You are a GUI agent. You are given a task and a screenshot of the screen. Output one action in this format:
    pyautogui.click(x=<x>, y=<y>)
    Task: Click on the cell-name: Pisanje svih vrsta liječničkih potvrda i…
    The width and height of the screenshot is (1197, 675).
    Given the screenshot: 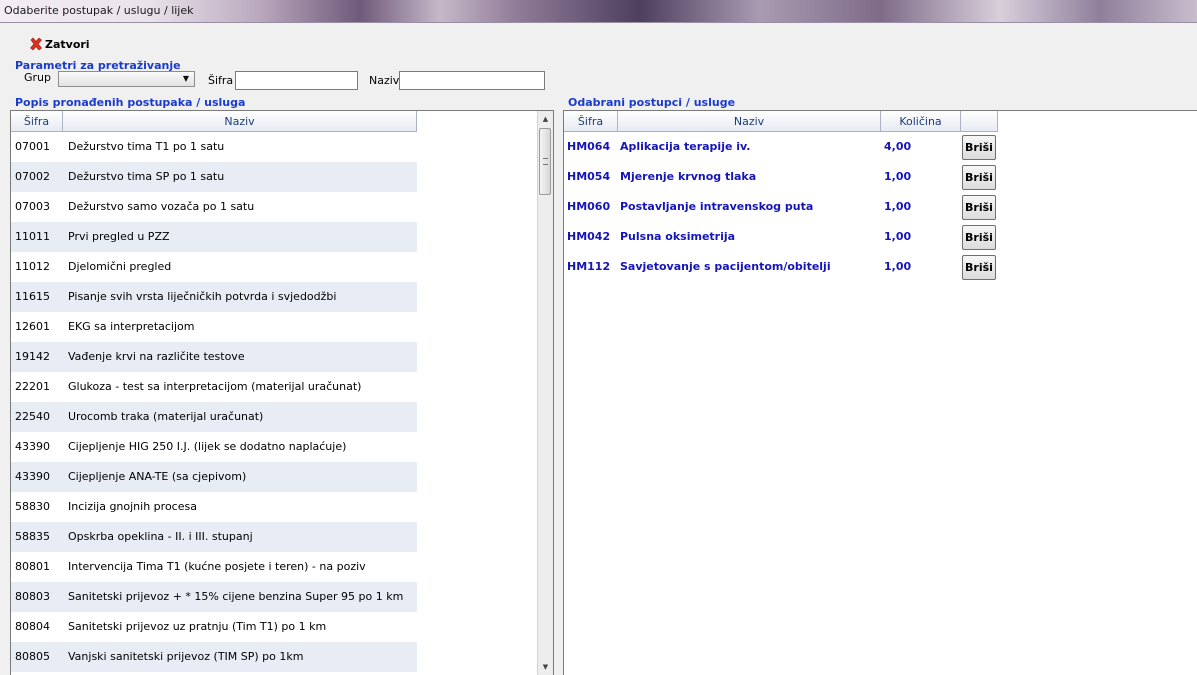 What is the action you would take?
    pyautogui.click(x=202, y=296)
    